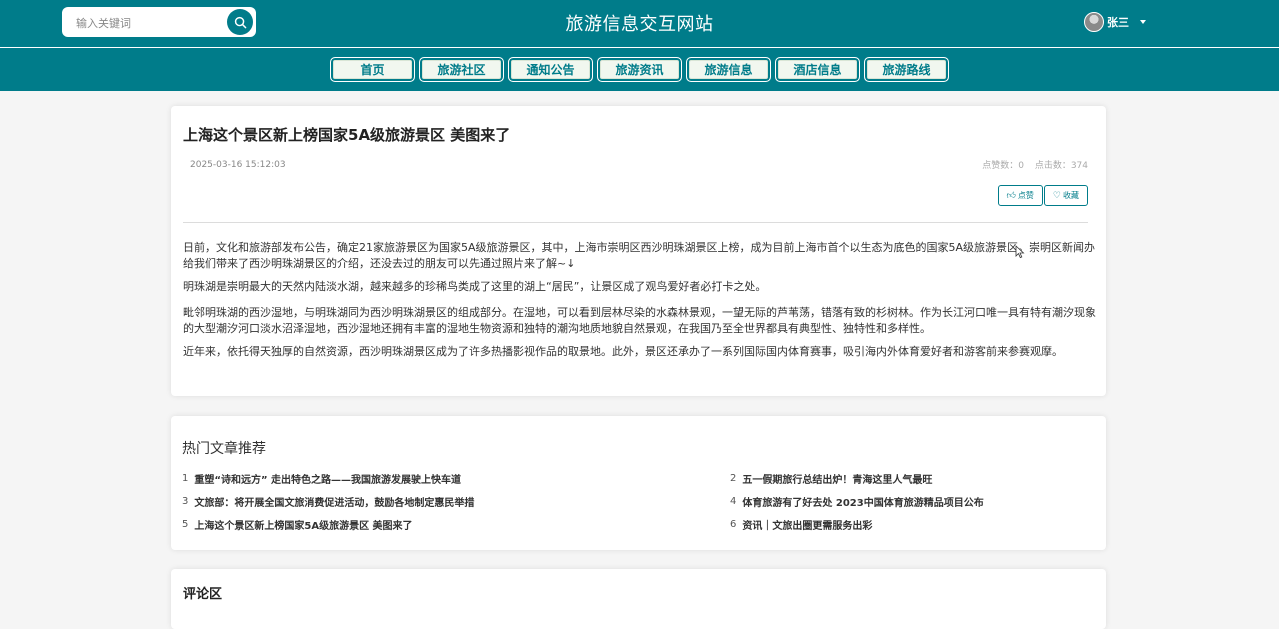 The image size is (1279, 629). I want to click on user-name: 张三, so click(1118, 22).